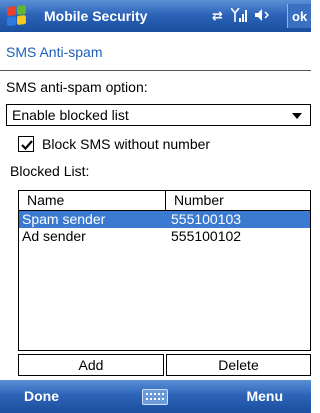 This screenshot has height=413, width=320. Describe the element at coordinates (50, 171) in the screenshot. I see `blocked-list-label: Blocked List:` at that location.